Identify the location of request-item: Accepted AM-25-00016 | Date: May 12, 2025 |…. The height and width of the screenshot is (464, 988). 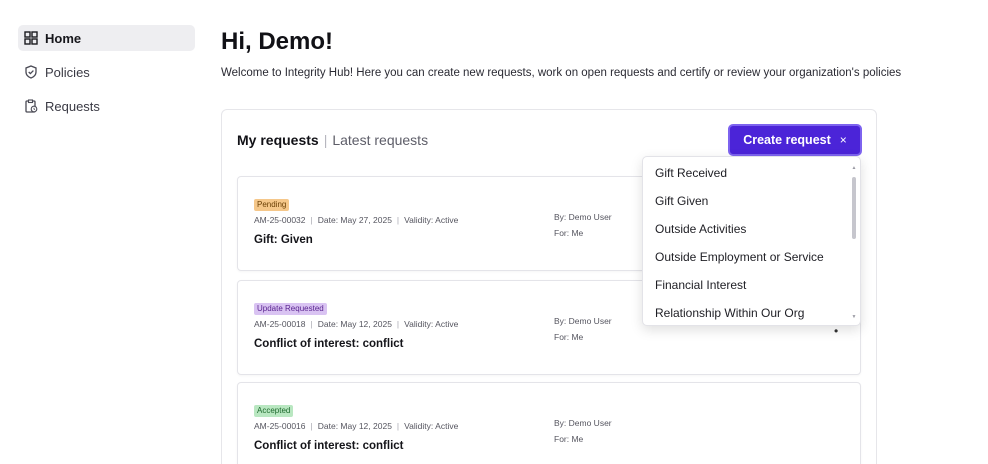
(549, 423).